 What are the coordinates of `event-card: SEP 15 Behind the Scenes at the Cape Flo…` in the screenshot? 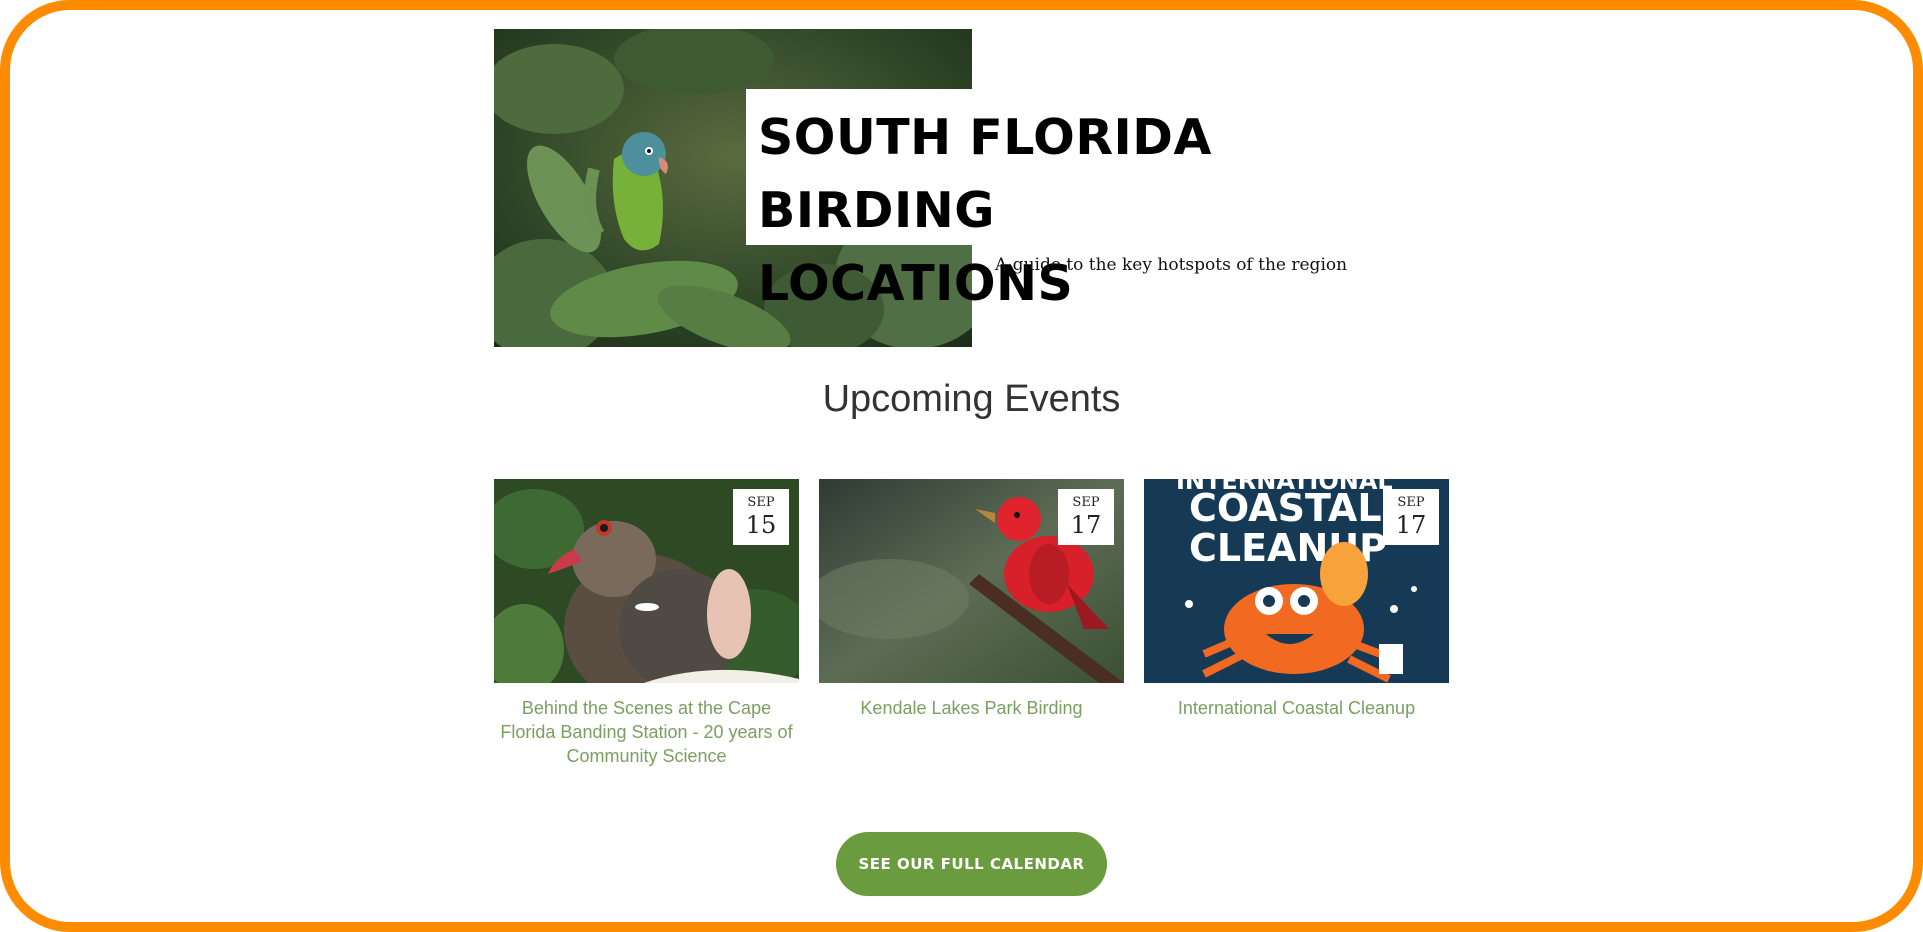 It's located at (646, 623).